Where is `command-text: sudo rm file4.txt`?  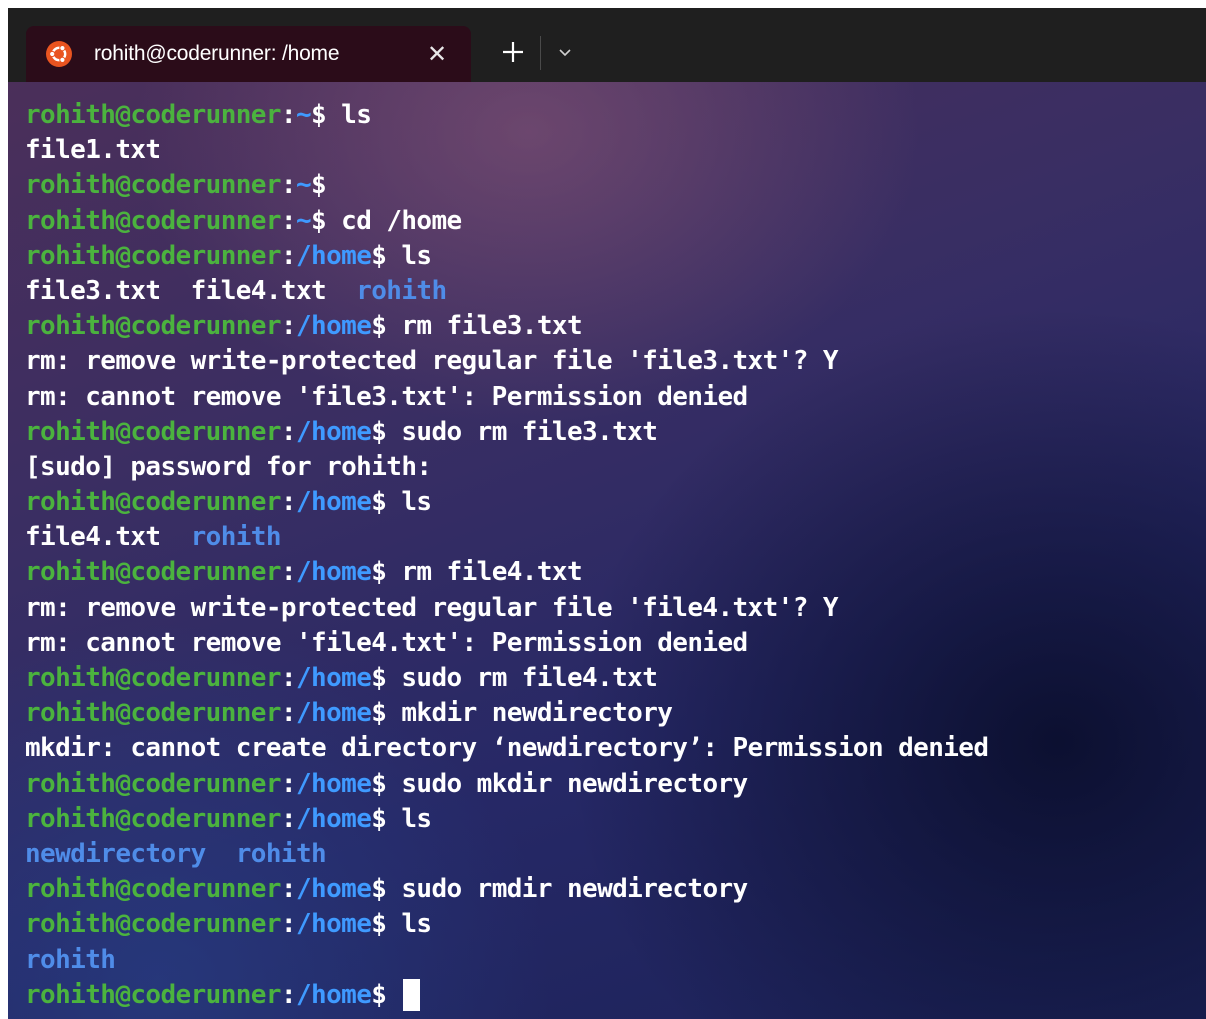 command-text: sudo rm file4.txt is located at coordinates (529, 678).